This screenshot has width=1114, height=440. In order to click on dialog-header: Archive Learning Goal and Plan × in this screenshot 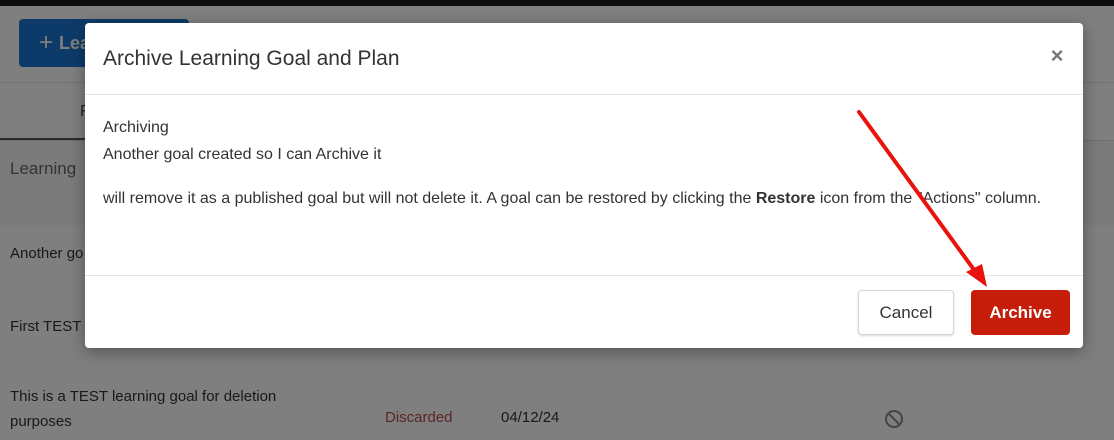, I will do `click(584, 59)`.